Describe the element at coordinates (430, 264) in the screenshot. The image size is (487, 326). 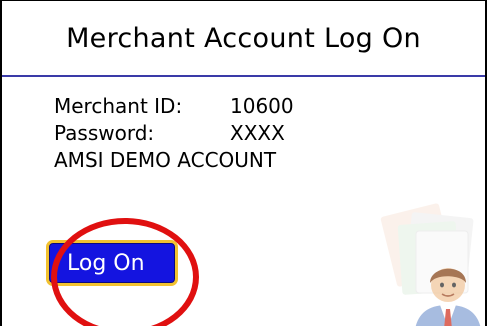
I see `user-with-documents-icon` at that location.